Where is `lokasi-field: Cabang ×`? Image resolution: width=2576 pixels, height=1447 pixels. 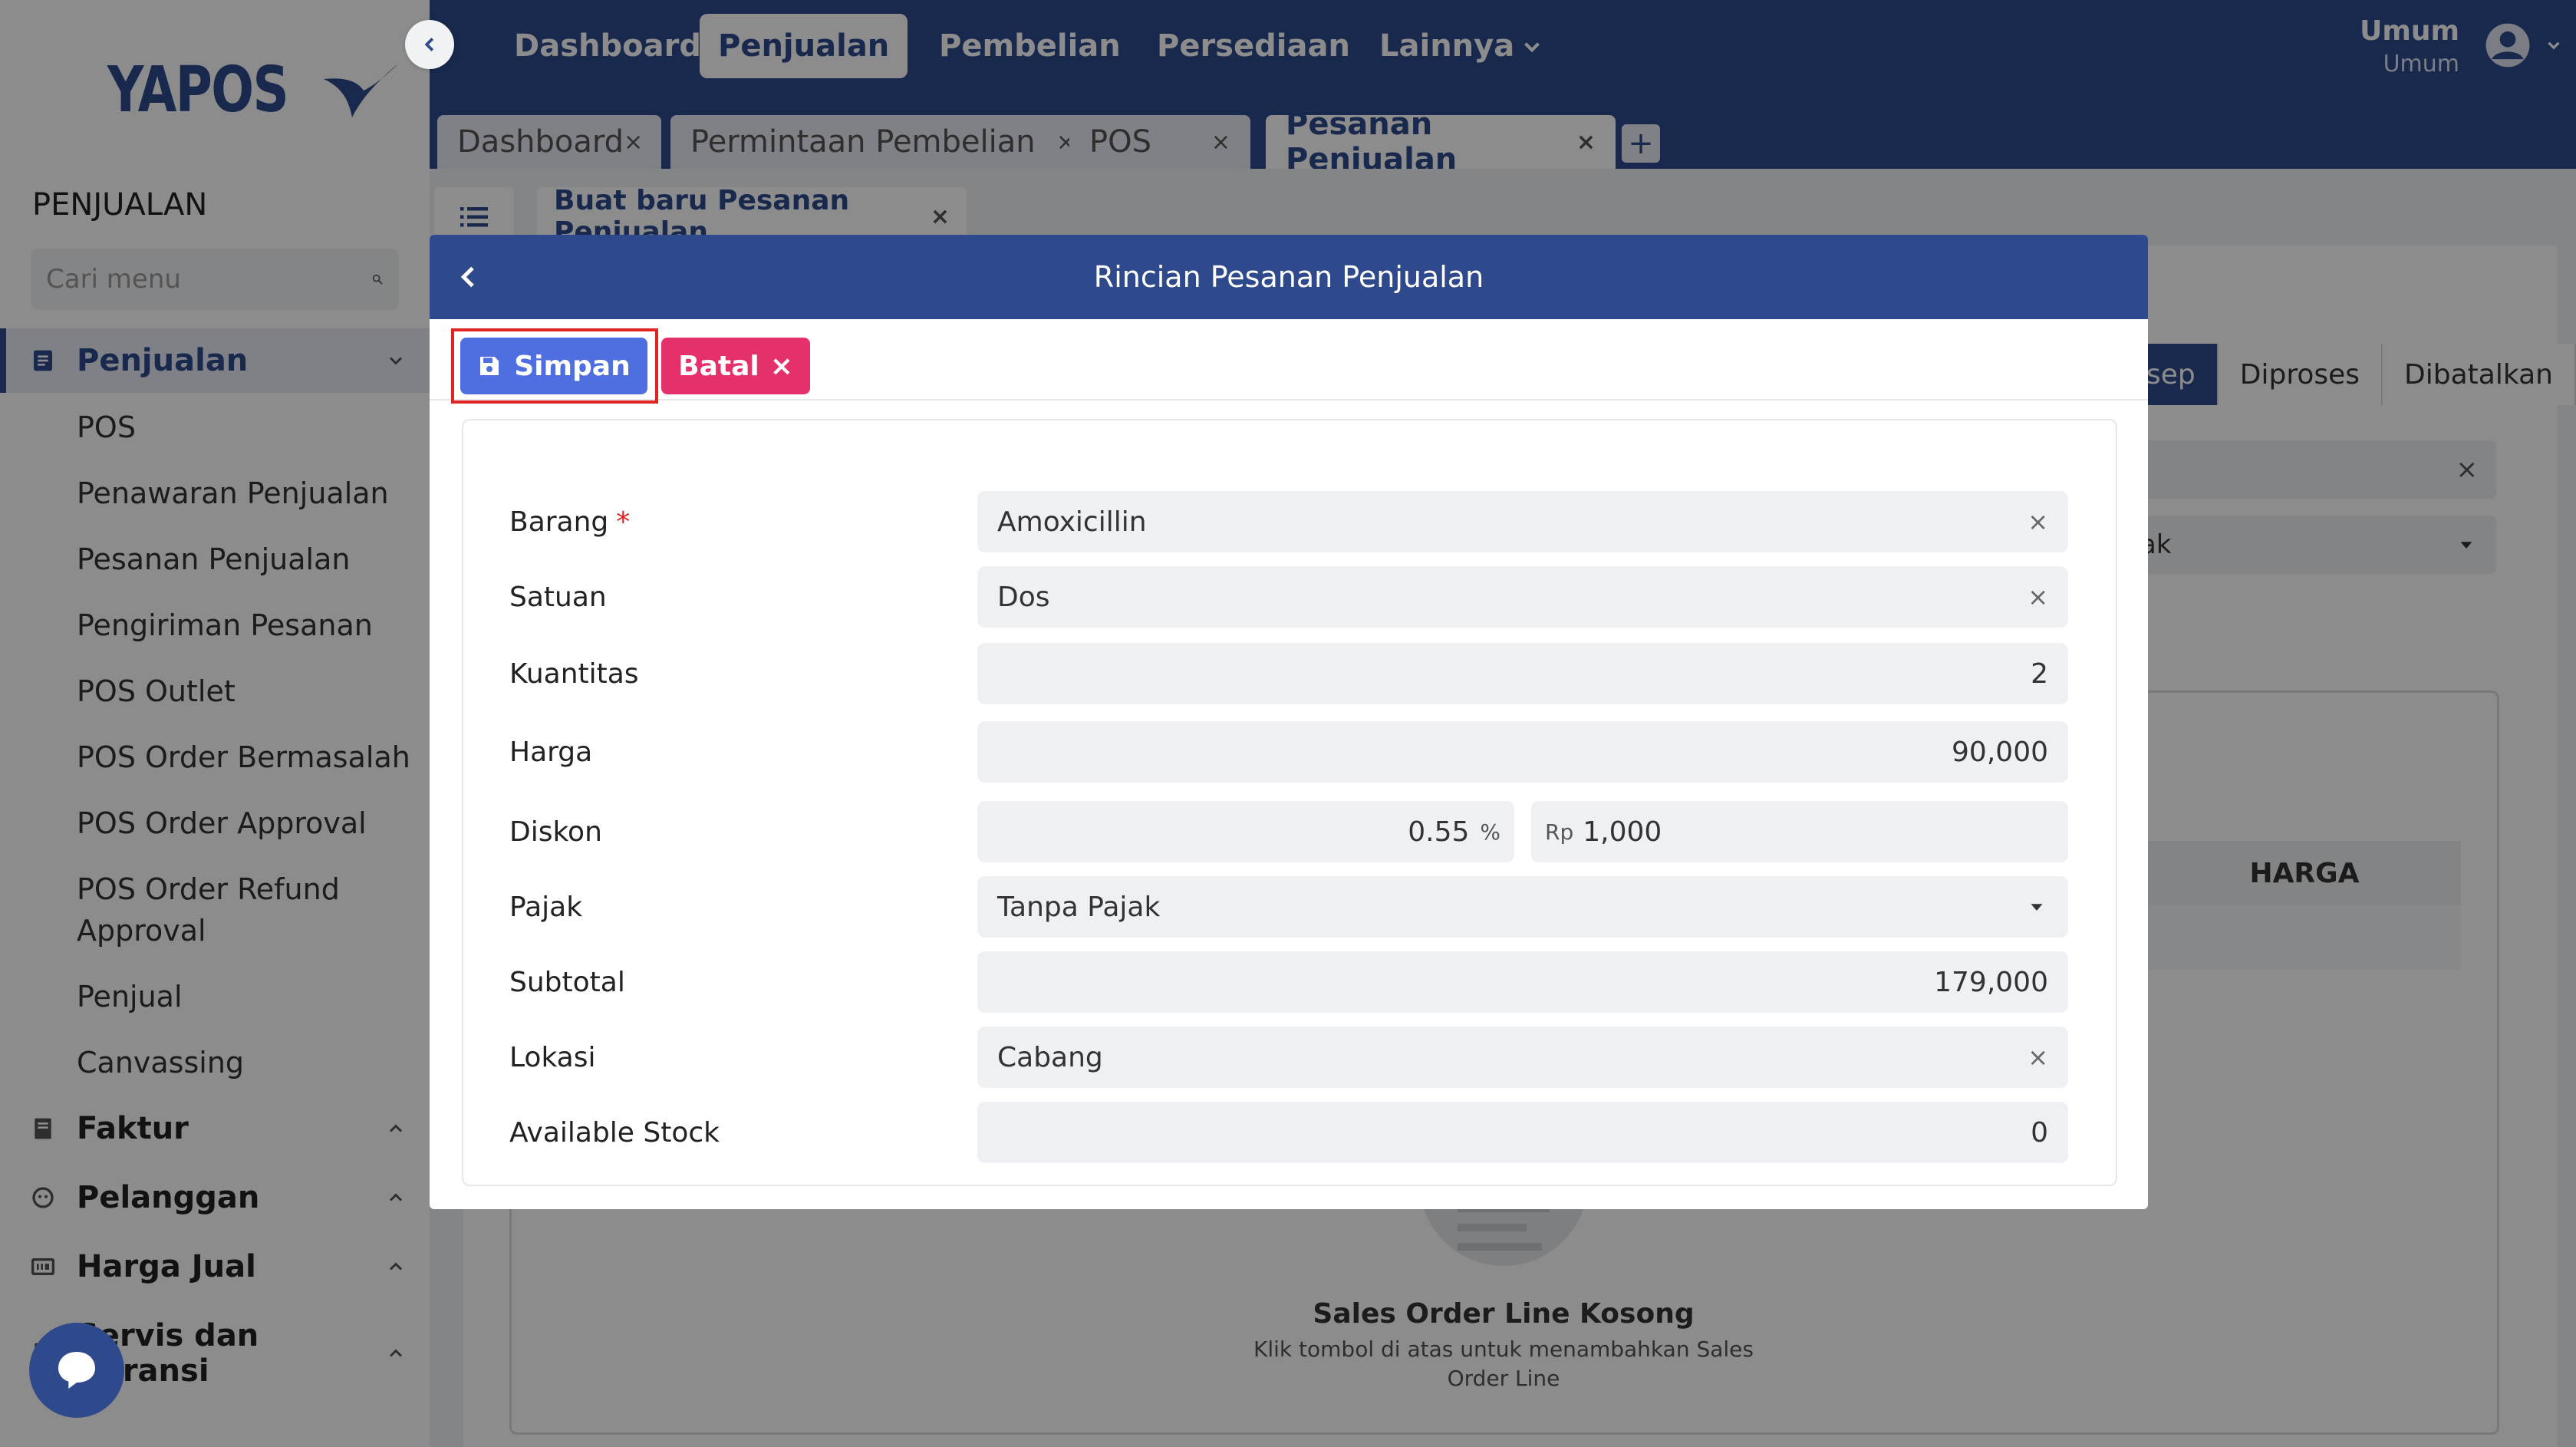
lokasi-field: Cabang × is located at coordinates (1522, 1057).